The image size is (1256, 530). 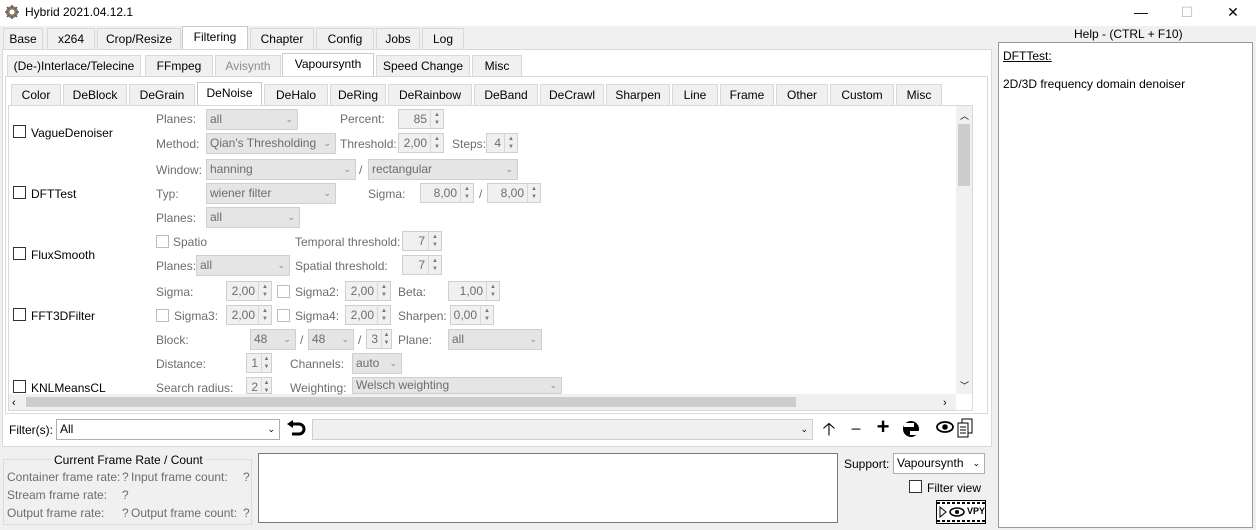 I want to click on tab-log: Log, so click(x=443, y=39).